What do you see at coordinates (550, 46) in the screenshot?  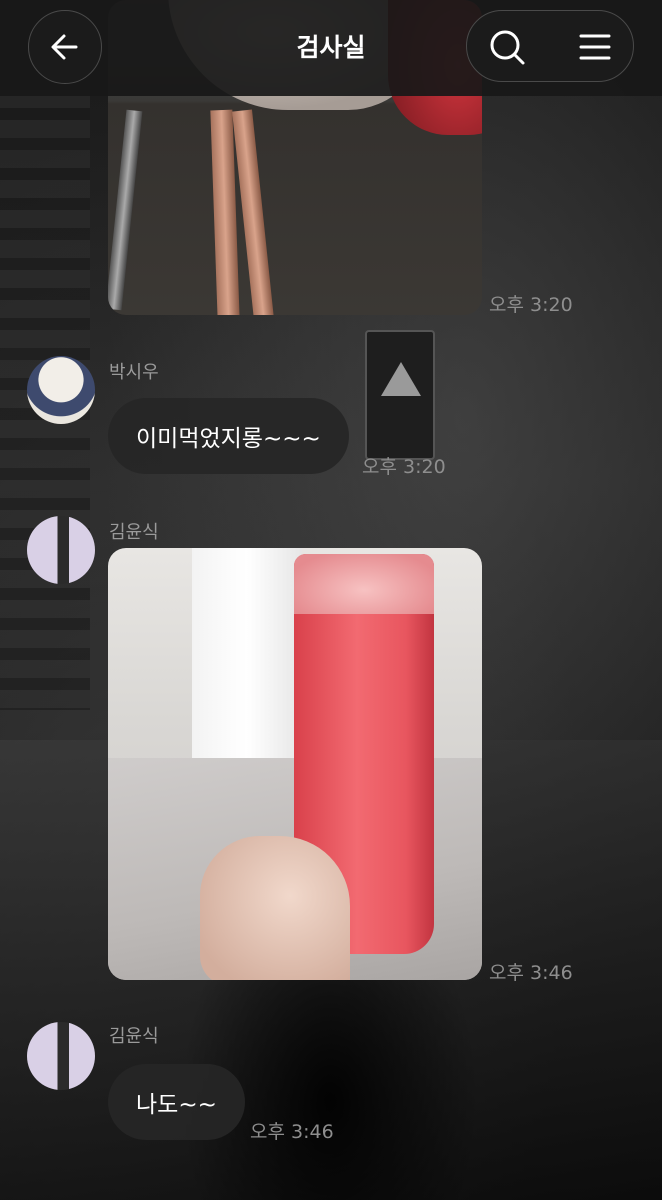 I see `header-actions` at bounding box center [550, 46].